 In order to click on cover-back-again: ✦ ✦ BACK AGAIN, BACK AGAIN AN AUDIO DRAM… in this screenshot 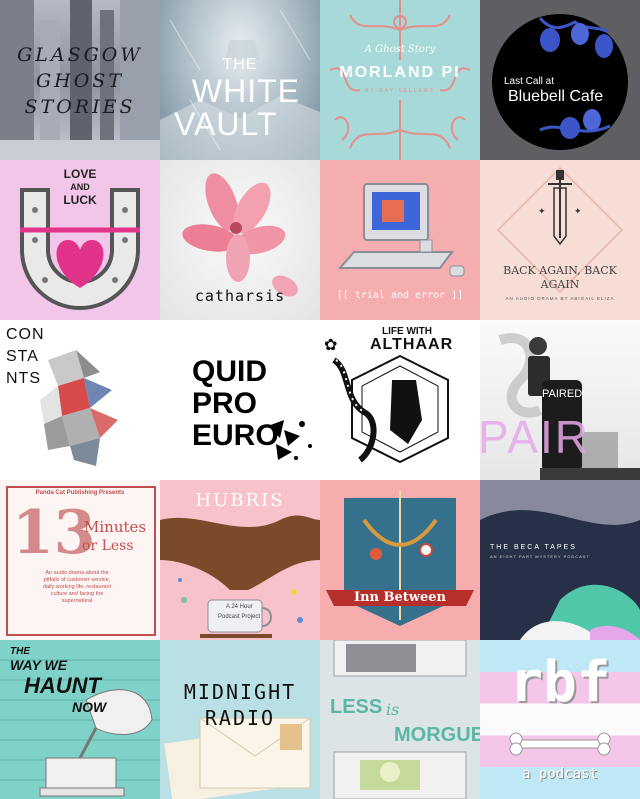, I will do `click(560, 240)`.